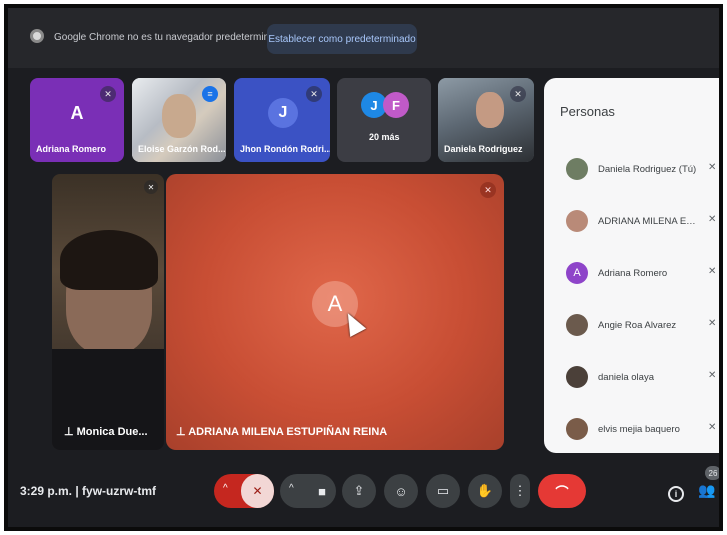  What do you see at coordinates (288, 432) in the screenshot?
I see `participant-name-text: ADRIANA MILENA ESTUPIÑAN REINA` at bounding box center [288, 432].